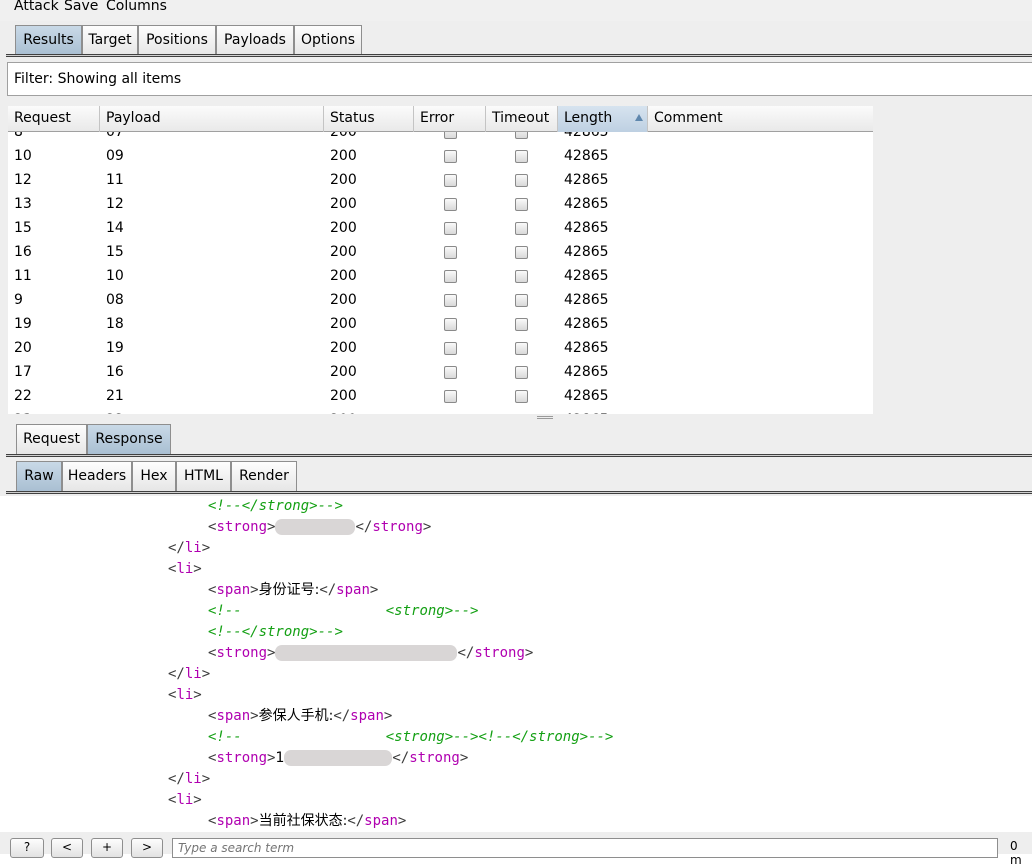 The width and height of the screenshot is (1032, 867). Describe the element at coordinates (440, 324) in the screenshot. I see `table-row: 19 18 200 42865` at that location.